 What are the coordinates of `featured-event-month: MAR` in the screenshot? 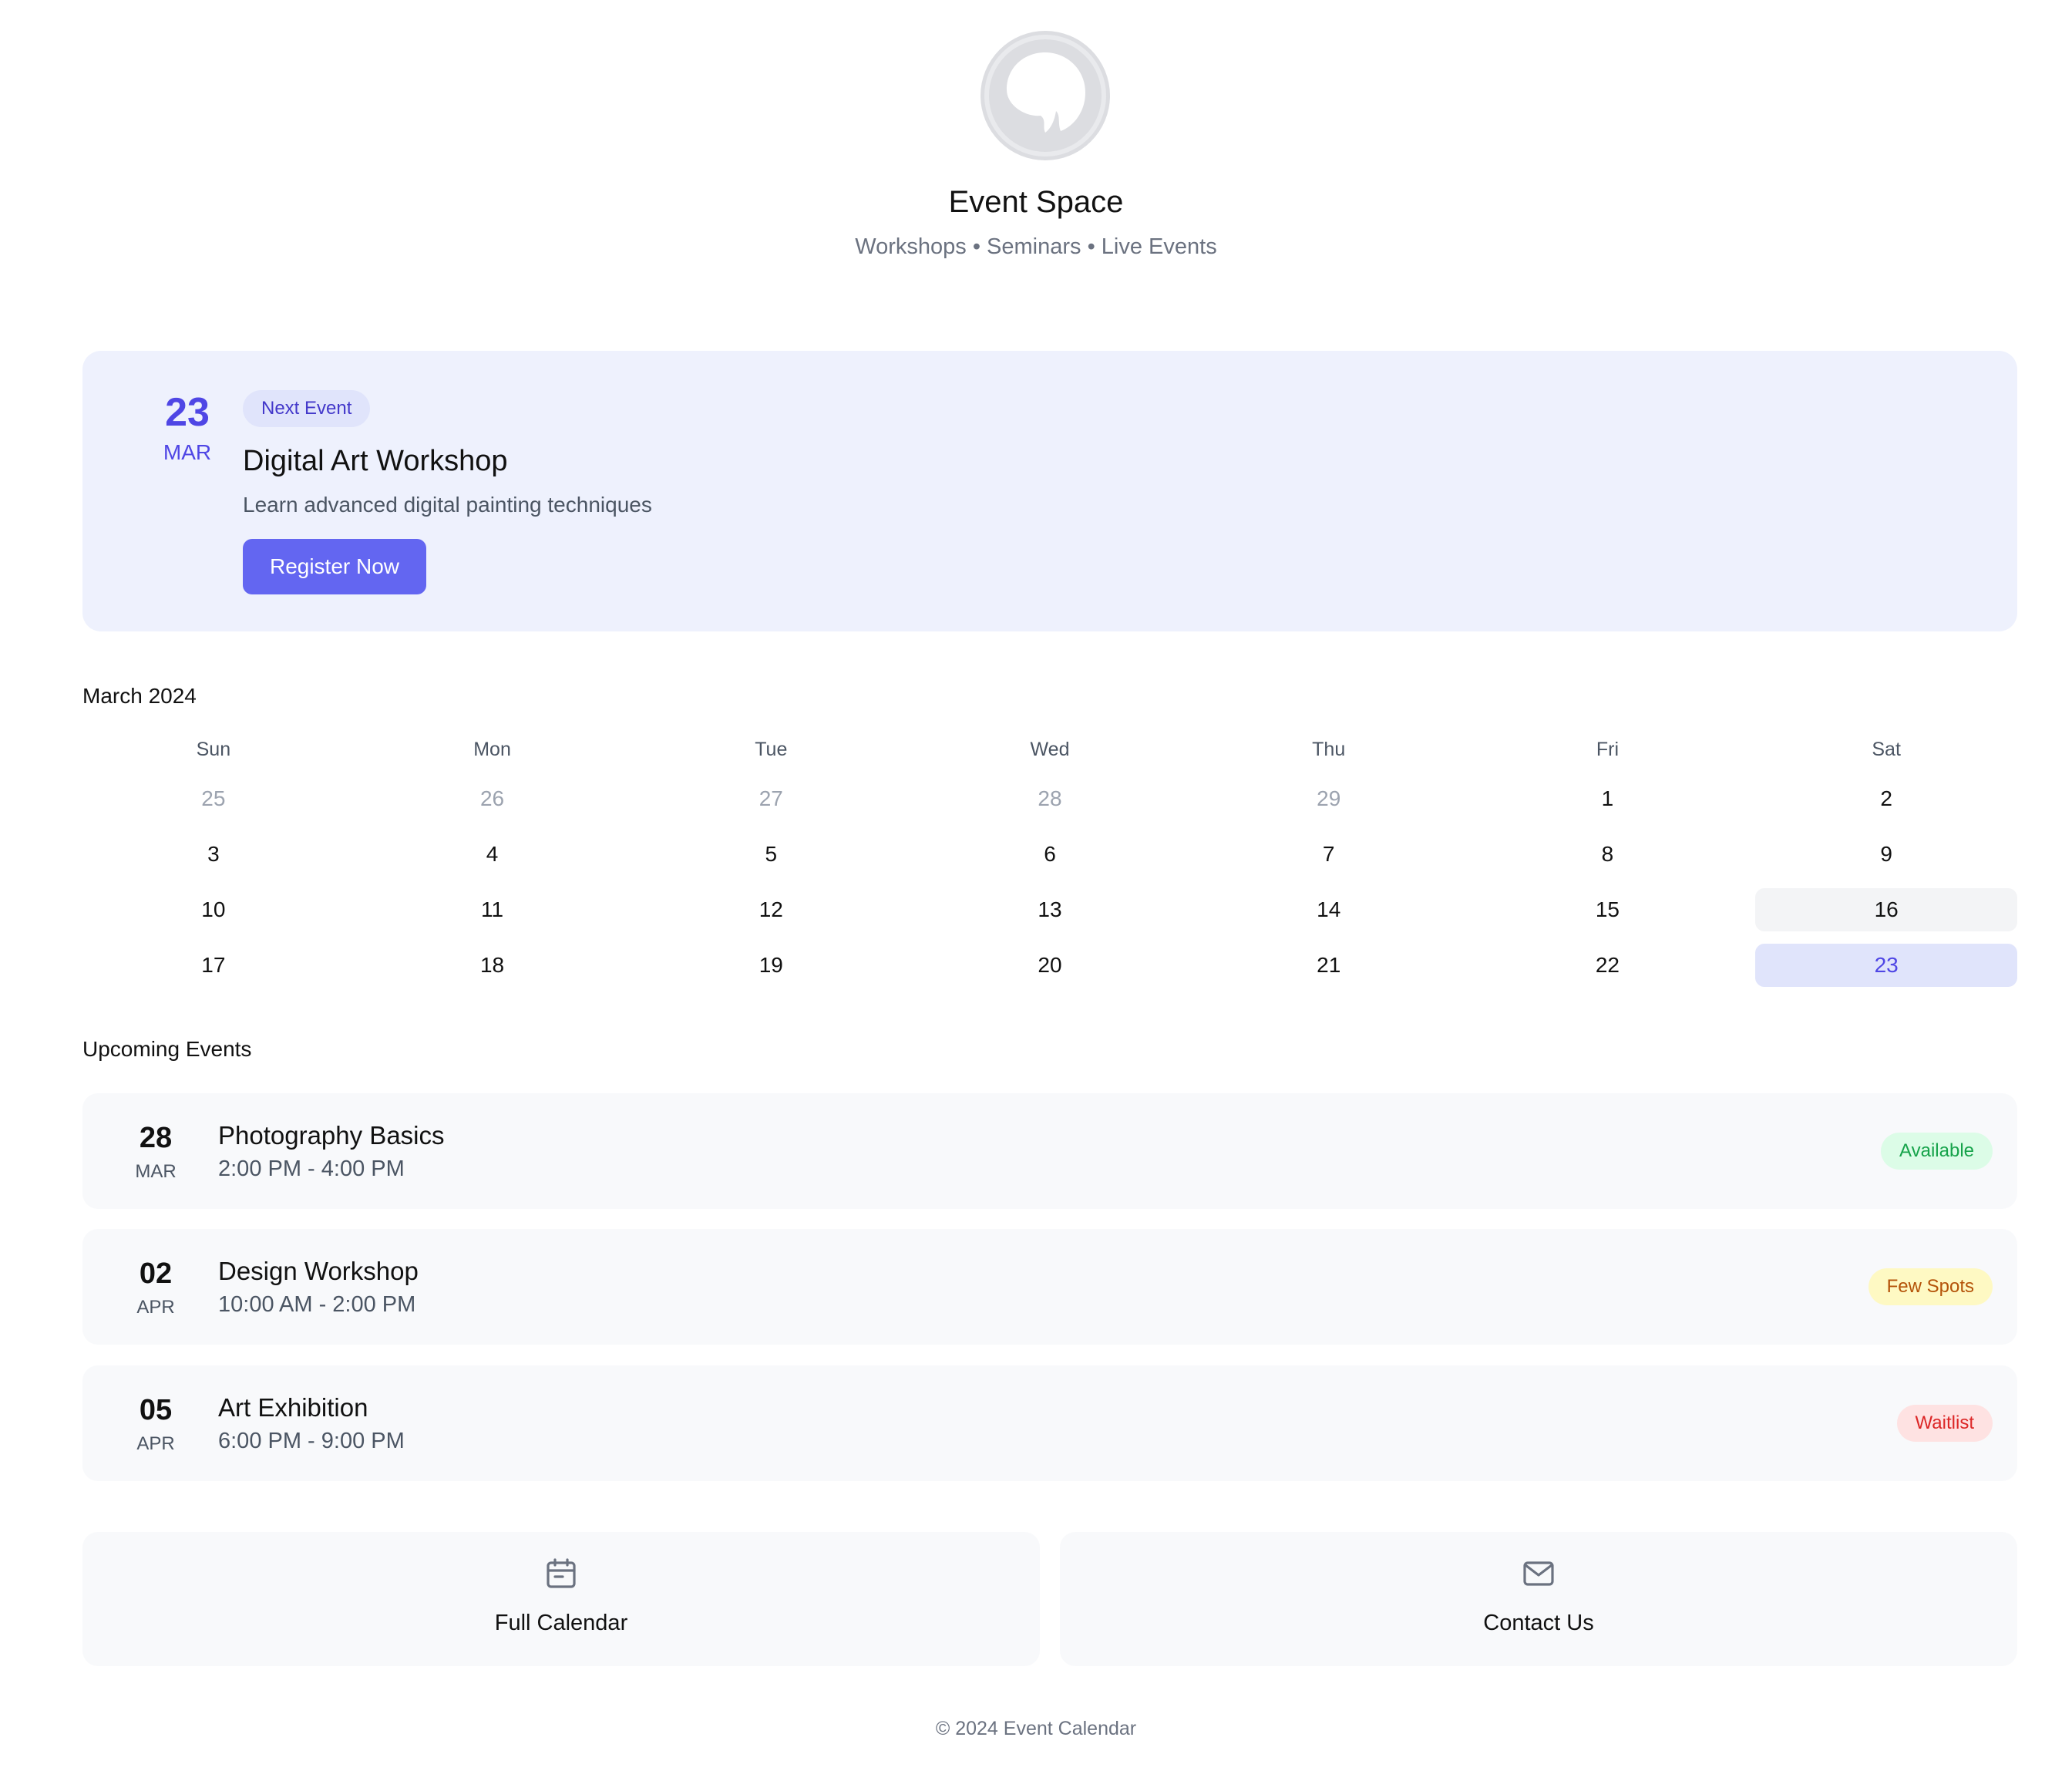 It's located at (188, 452).